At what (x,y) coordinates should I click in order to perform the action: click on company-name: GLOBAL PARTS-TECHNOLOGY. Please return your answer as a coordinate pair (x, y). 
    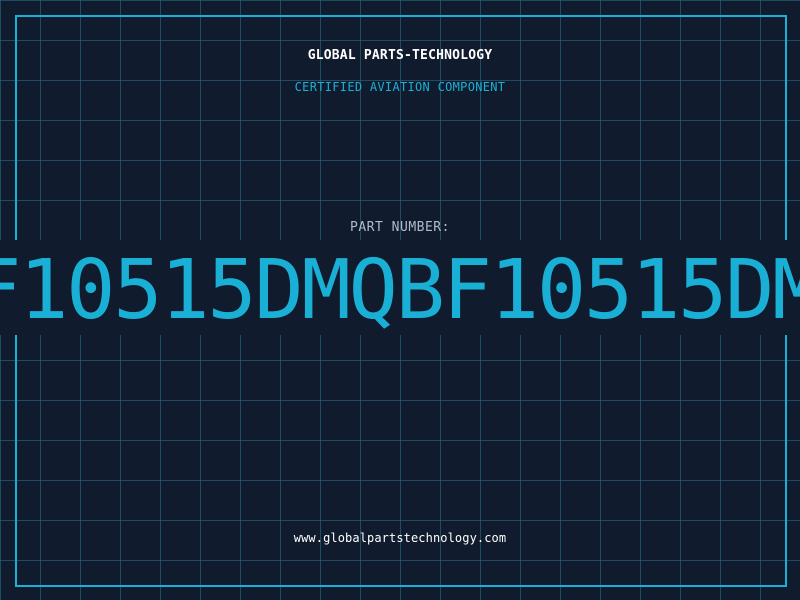
    Looking at the image, I should click on (400, 55).